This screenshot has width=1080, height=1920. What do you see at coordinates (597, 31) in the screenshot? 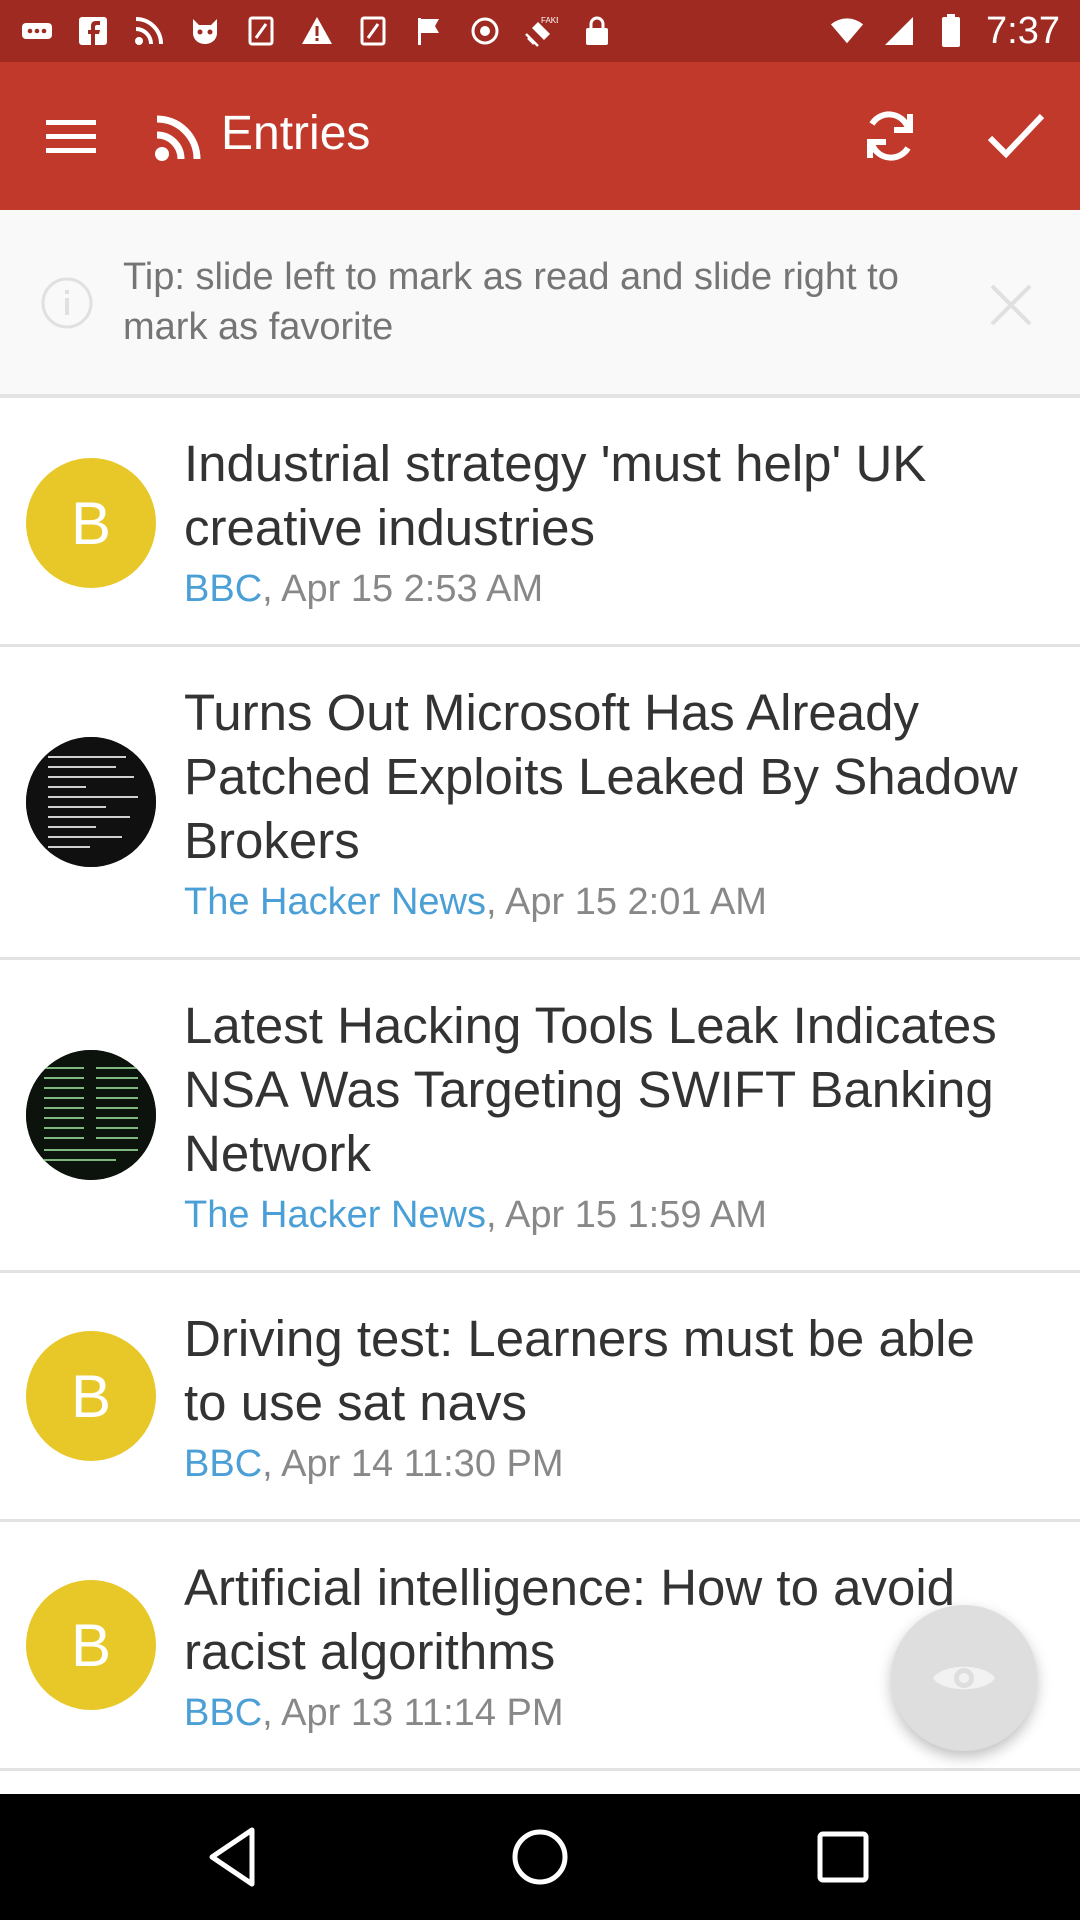
I see `lock-icon` at bounding box center [597, 31].